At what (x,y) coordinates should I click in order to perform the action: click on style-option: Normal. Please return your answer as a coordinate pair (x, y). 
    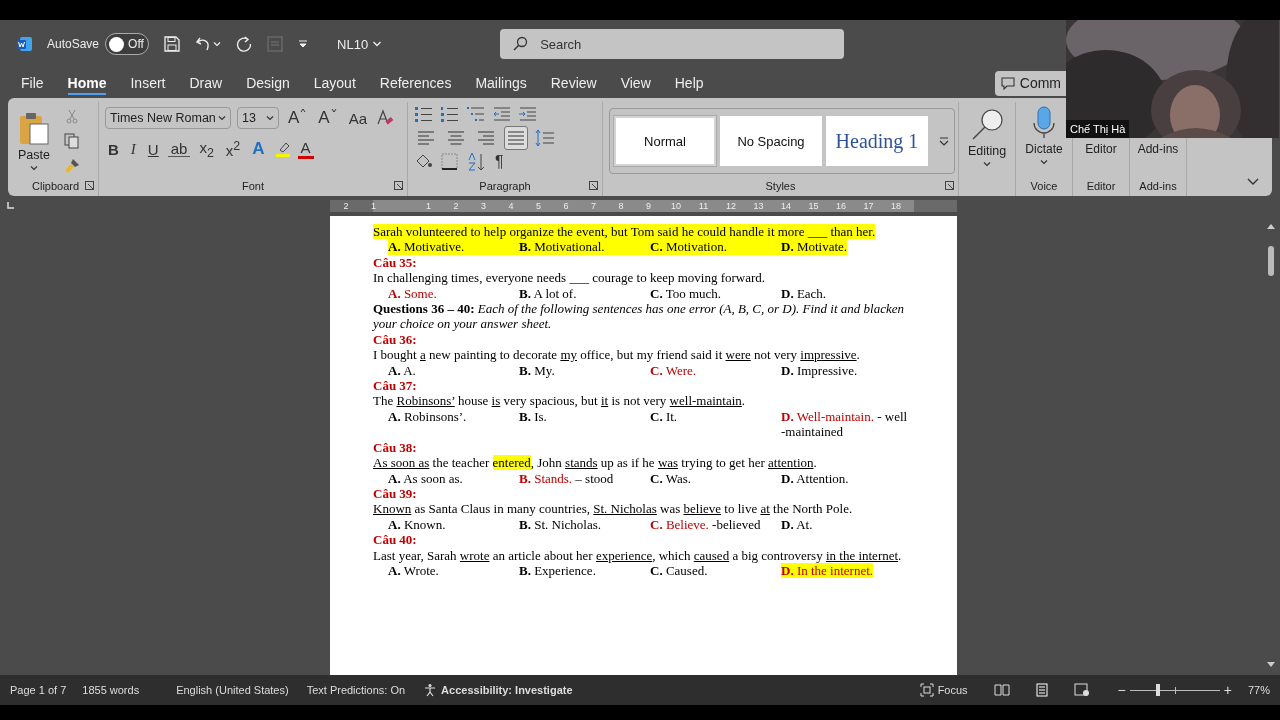
    Looking at the image, I should click on (665, 141).